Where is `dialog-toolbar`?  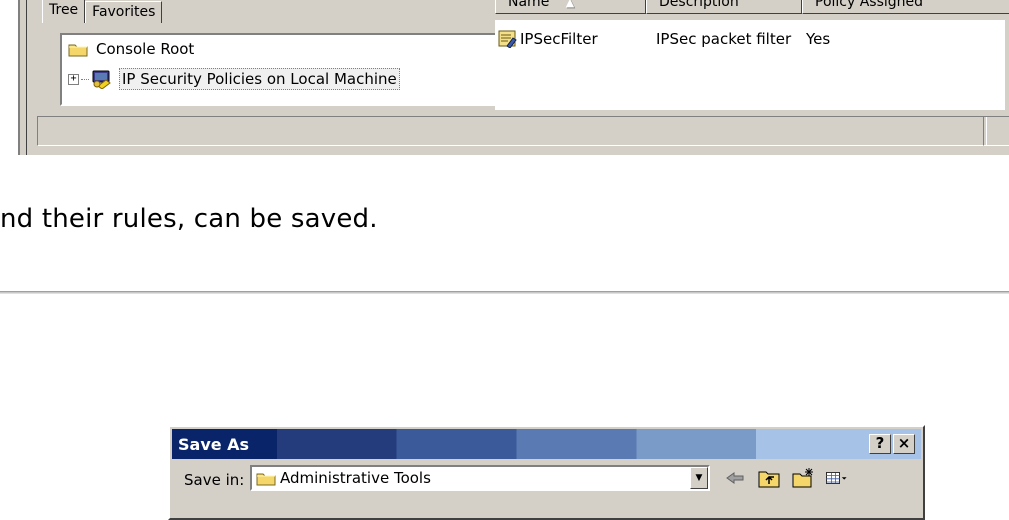 dialog-toolbar is located at coordinates (786, 478).